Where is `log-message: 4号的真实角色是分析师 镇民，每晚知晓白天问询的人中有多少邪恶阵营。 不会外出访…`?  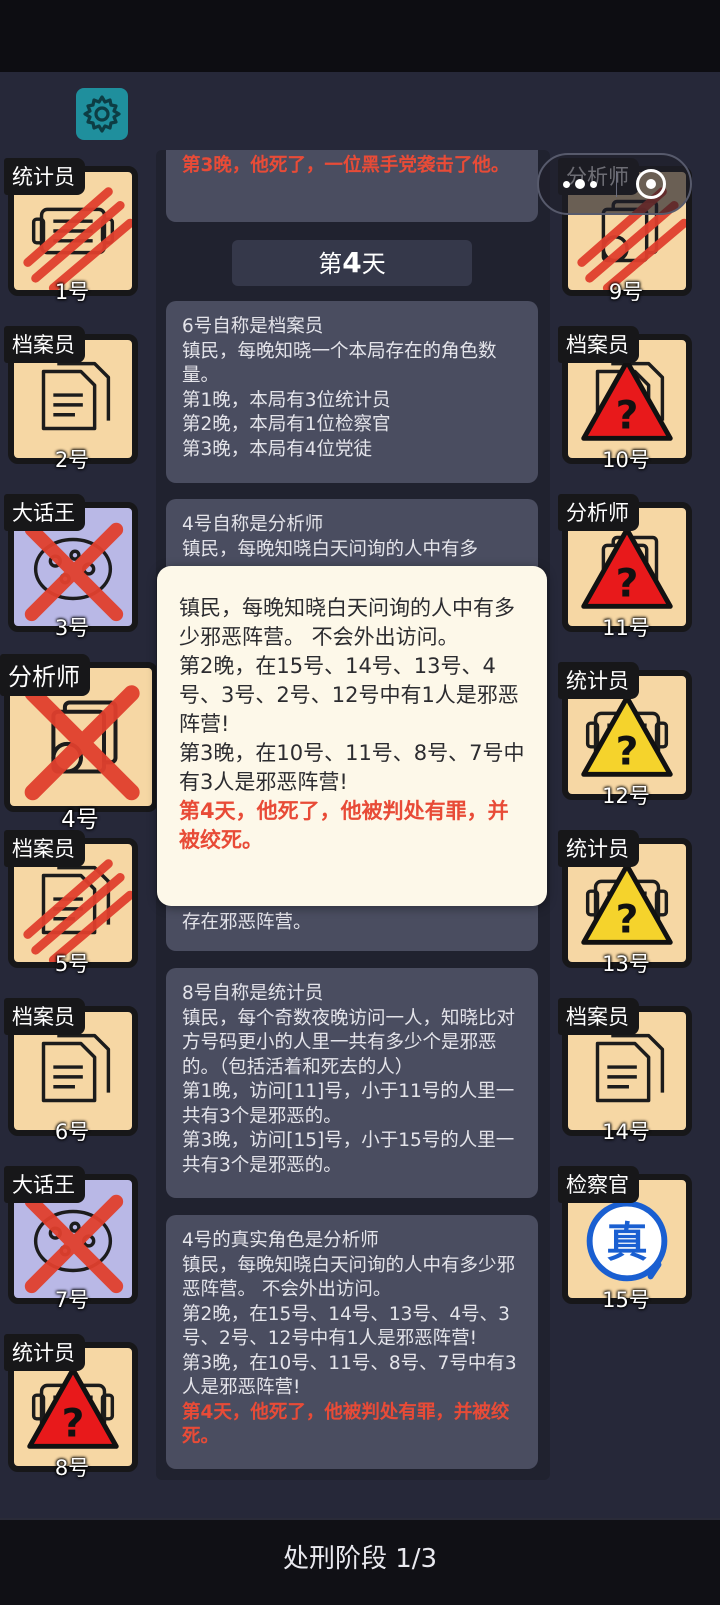 log-message: 4号的真实角色是分析师 镇民，每晚知晓白天问询的人中有多少邪恶阵营。 不会外出访… is located at coordinates (352, 1342).